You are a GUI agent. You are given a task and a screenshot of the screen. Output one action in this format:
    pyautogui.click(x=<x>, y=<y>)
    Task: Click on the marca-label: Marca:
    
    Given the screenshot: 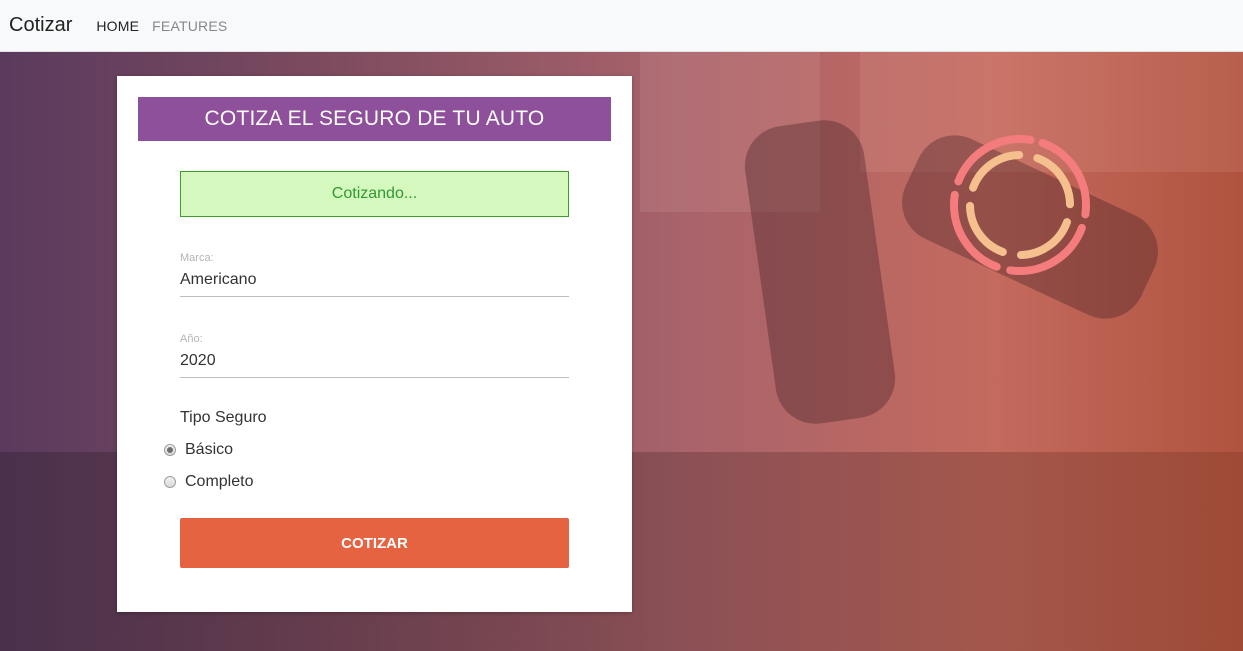 What is the action you would take?
    pyautogui.click(x=197, y=258)
    